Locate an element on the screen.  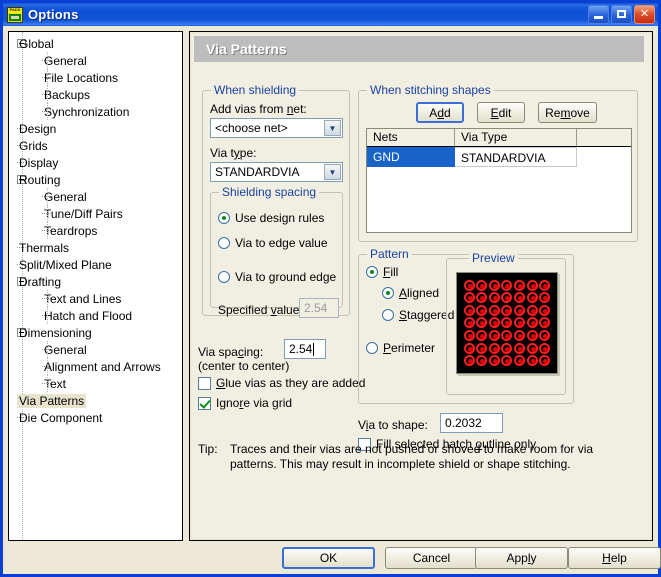
via-spacing-value: 2.54 is located at coordinates (301, 349).